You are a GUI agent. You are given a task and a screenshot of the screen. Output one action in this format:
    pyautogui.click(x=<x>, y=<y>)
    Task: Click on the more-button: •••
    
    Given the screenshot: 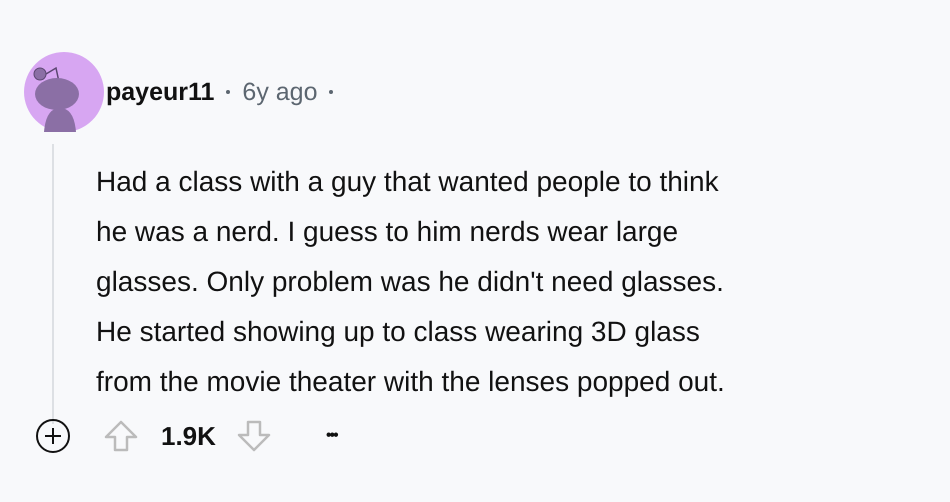 What is the action you would take?
    pyautogui.click(x=331, y=436)
    